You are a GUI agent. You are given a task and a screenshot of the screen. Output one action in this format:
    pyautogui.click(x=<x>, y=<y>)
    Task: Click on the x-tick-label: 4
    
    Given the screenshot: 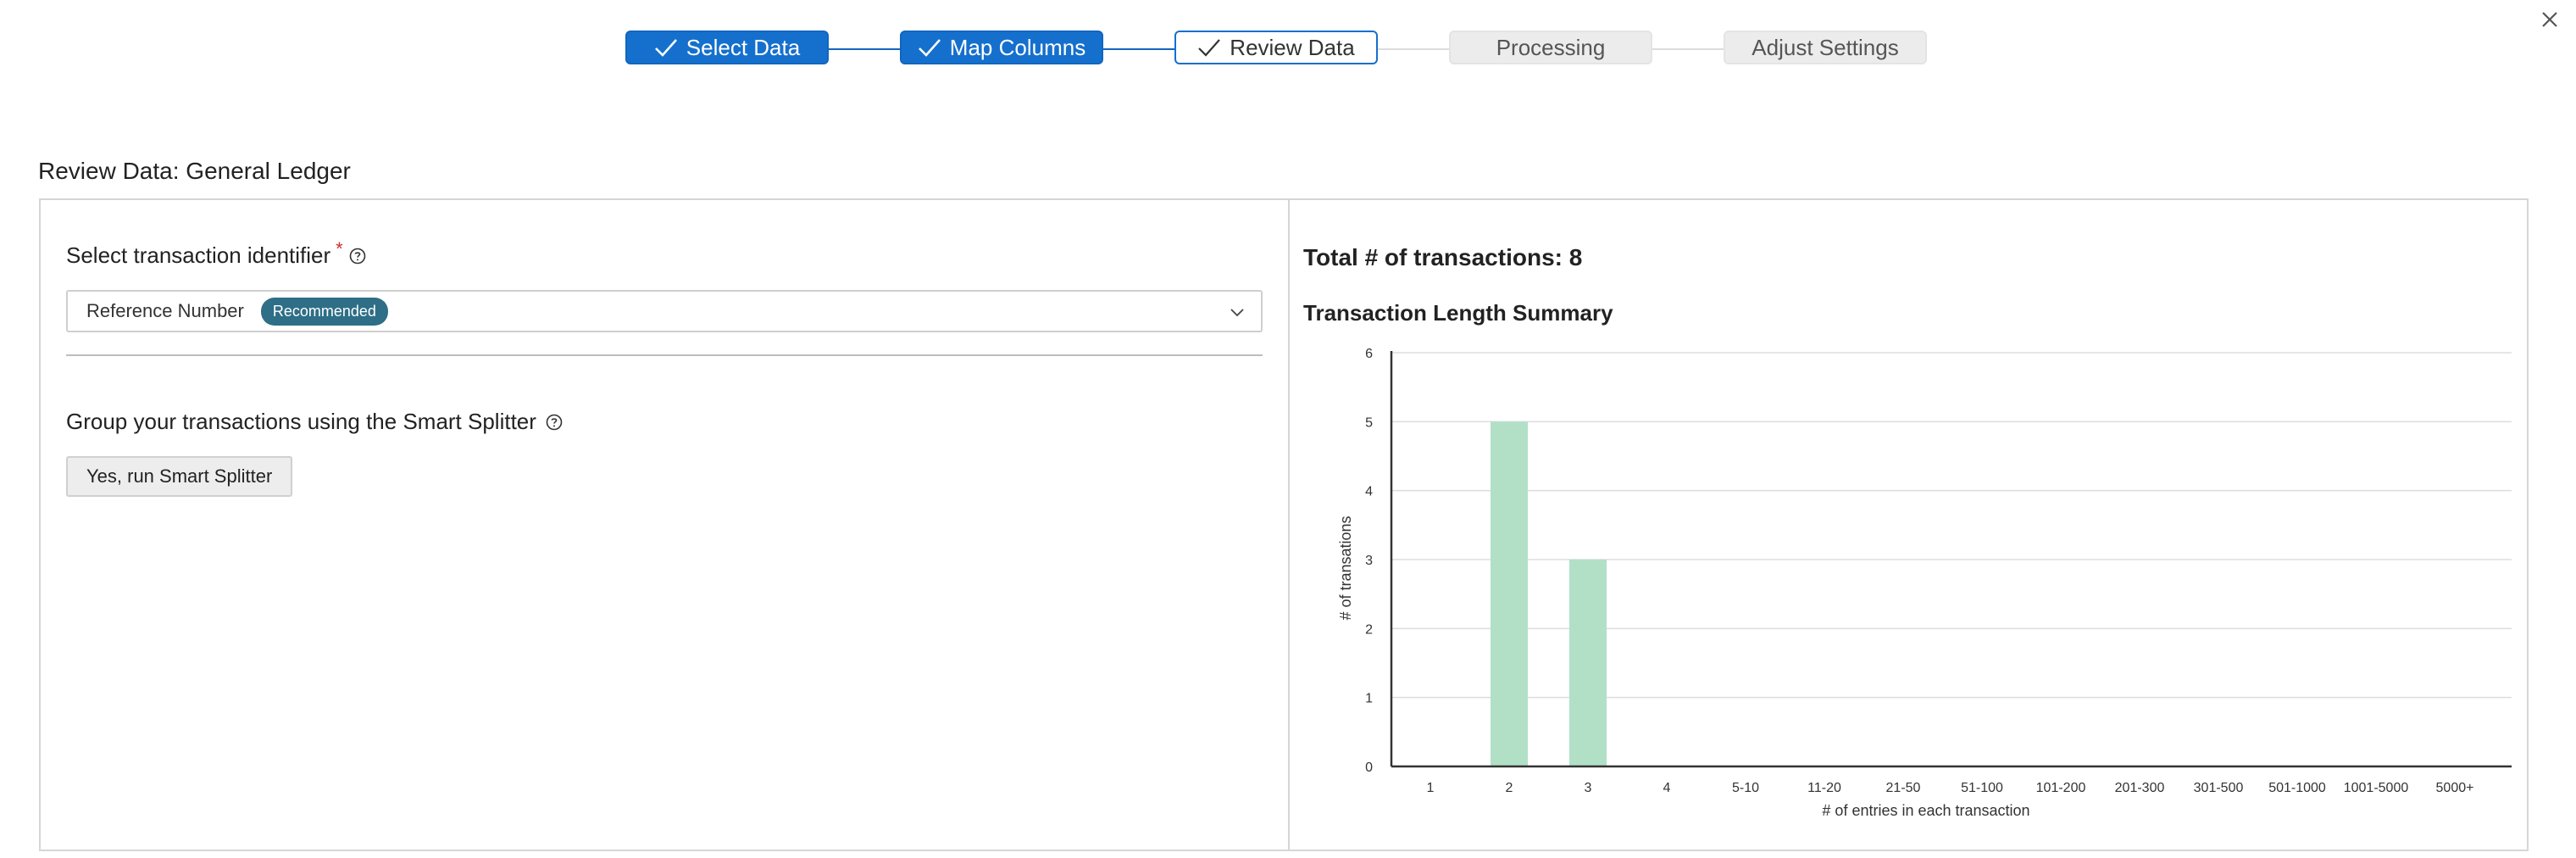 What is the action you would take?
    pyautogui.click(x=1667, y=788)
    